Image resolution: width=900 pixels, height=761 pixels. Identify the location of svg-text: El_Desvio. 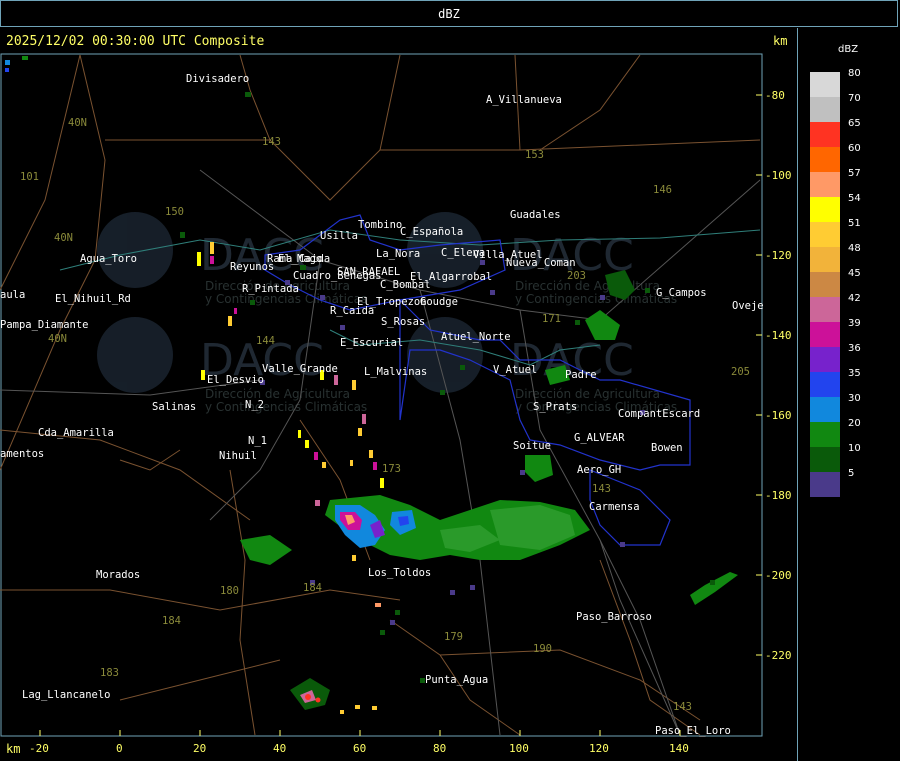
(235, 380).